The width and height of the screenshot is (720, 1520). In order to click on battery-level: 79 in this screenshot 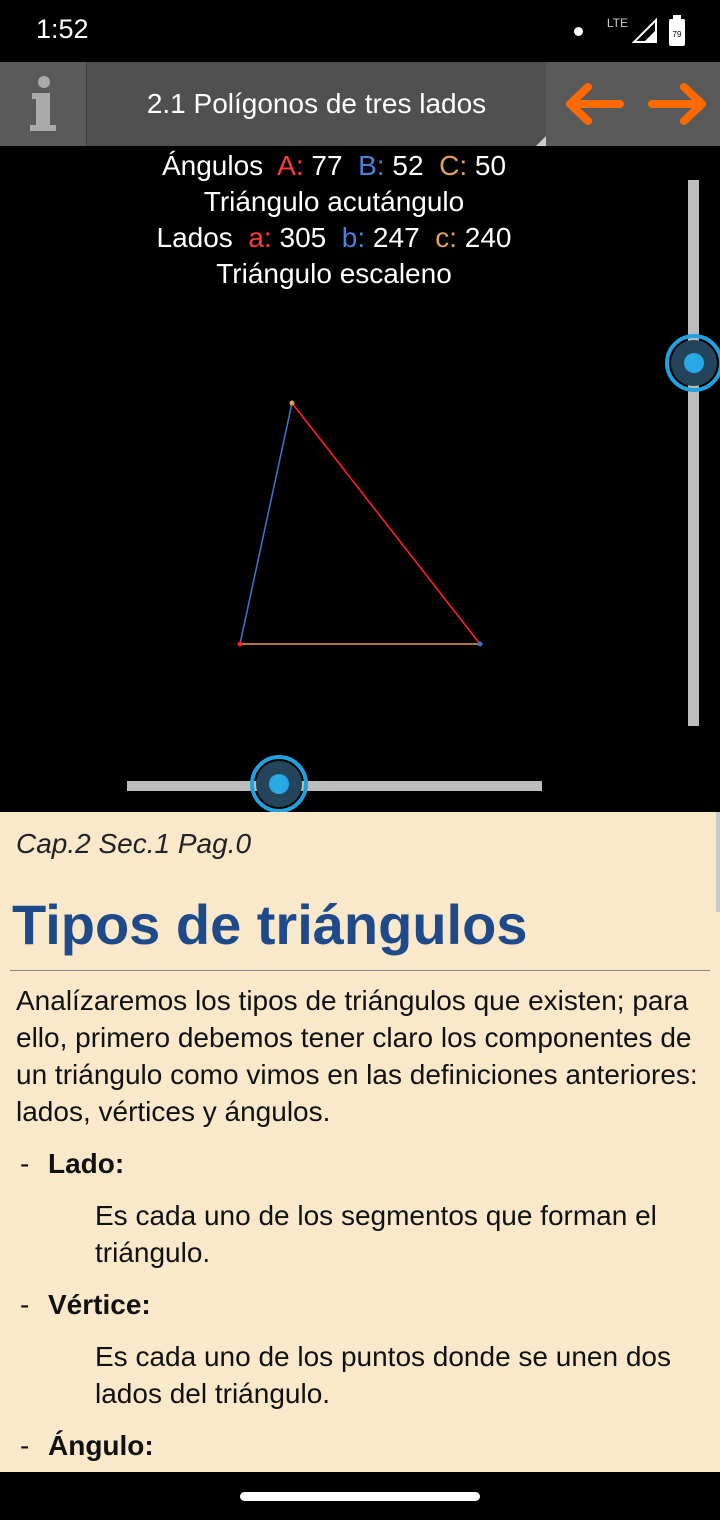, I will do `click(677, 34)`.